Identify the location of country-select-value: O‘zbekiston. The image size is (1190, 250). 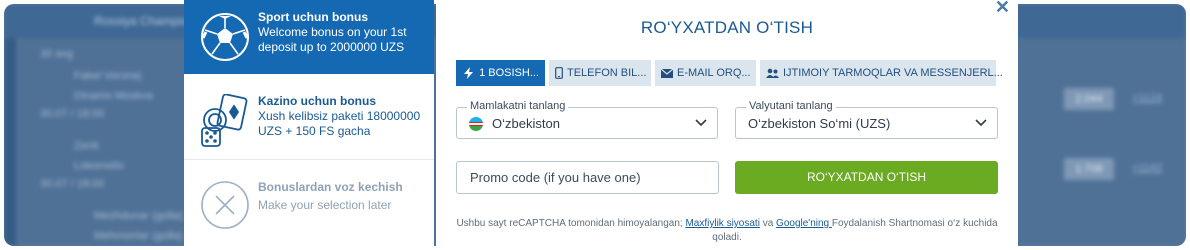
(526, 123).